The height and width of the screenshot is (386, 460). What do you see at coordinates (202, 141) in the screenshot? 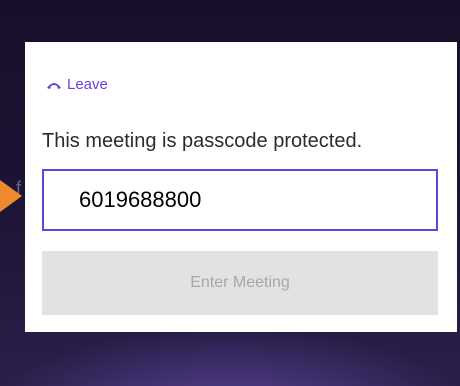
I see `passcode-prompt: This meeting is passcode protected.` at bounding box center [202, 141].